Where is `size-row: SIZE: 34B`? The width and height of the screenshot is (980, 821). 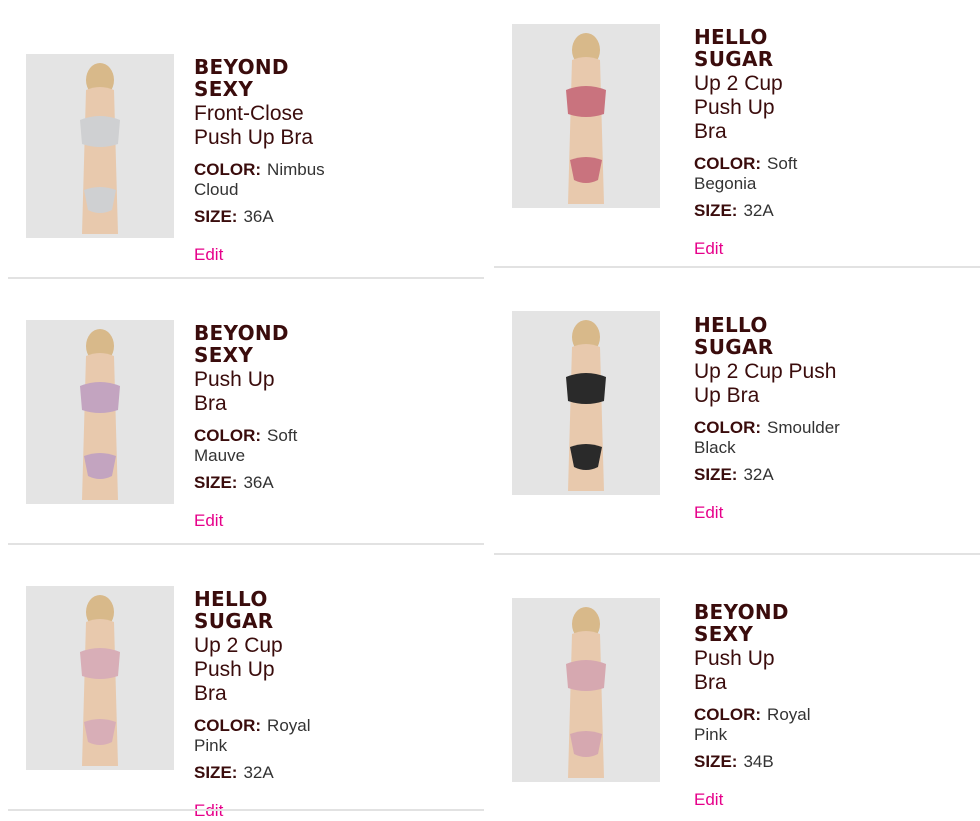 size-row: SIZE: 34B is located at coordinates (752, 762).